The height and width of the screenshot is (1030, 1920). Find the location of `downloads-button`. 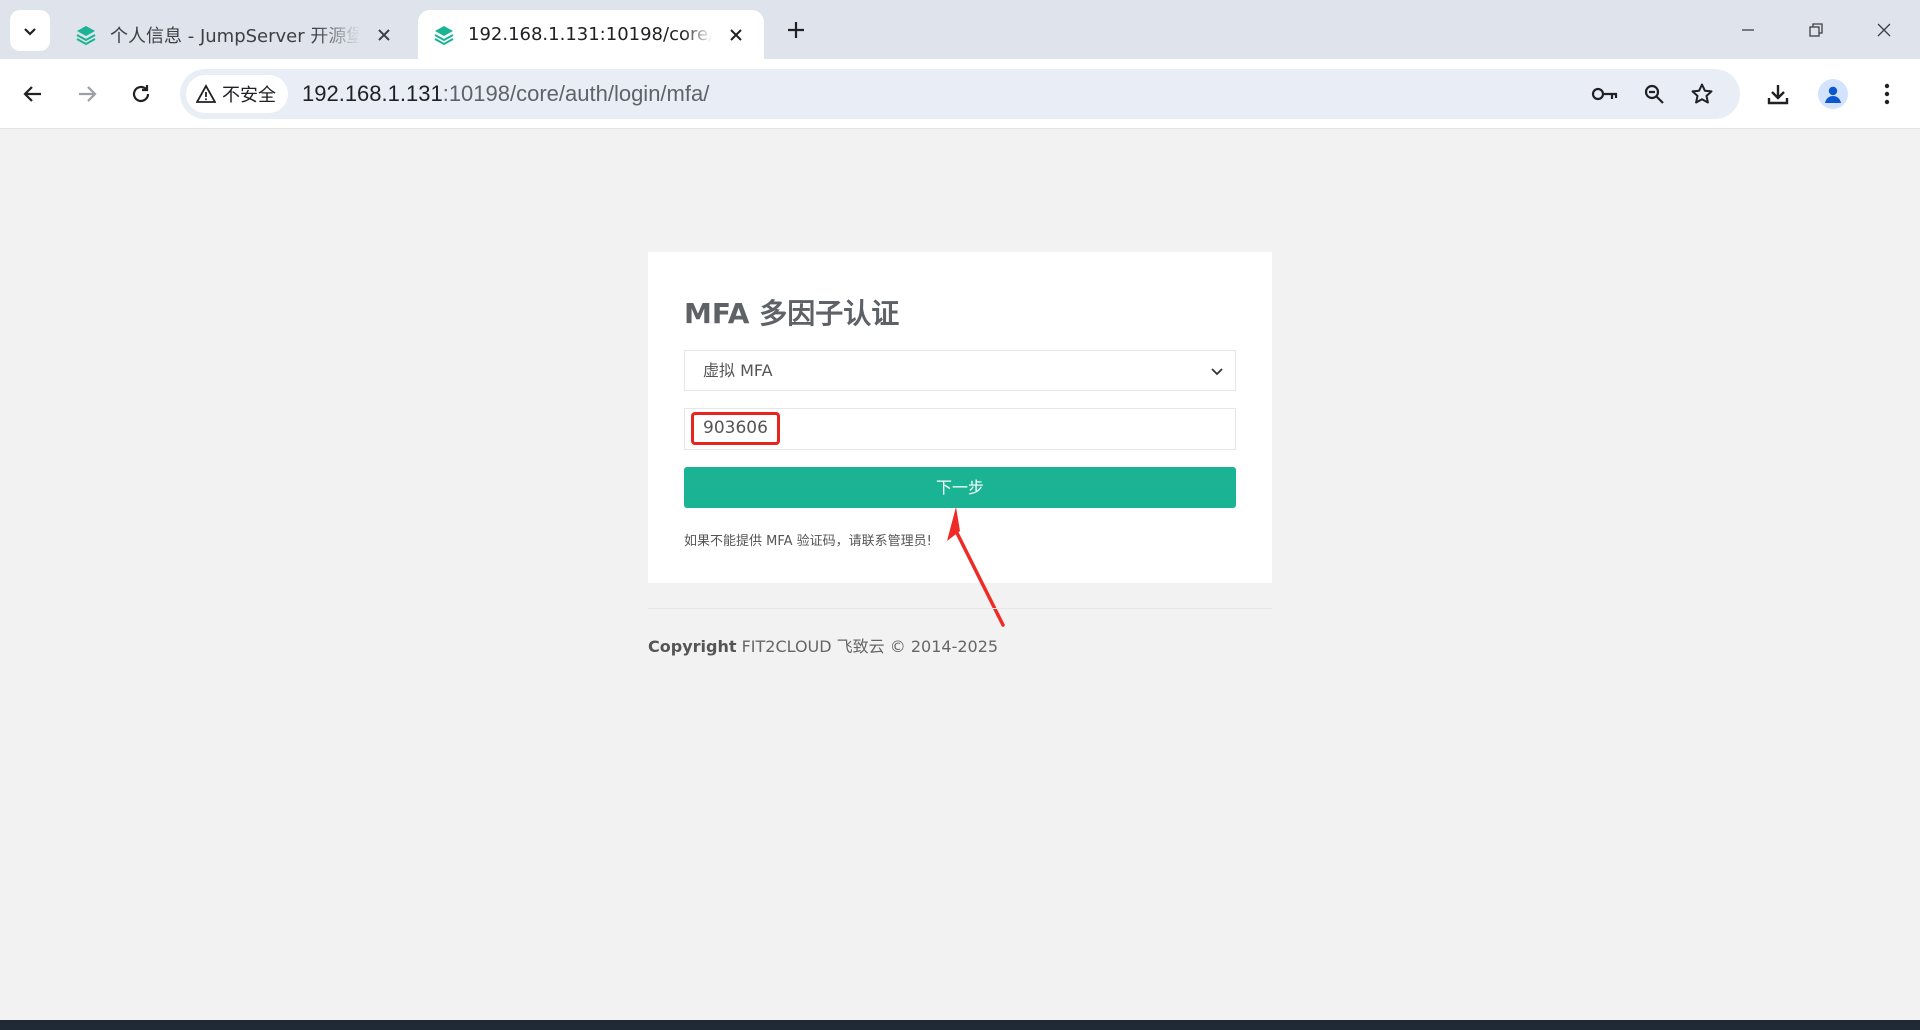

downloads-button is located at coordinates (1778, 94).